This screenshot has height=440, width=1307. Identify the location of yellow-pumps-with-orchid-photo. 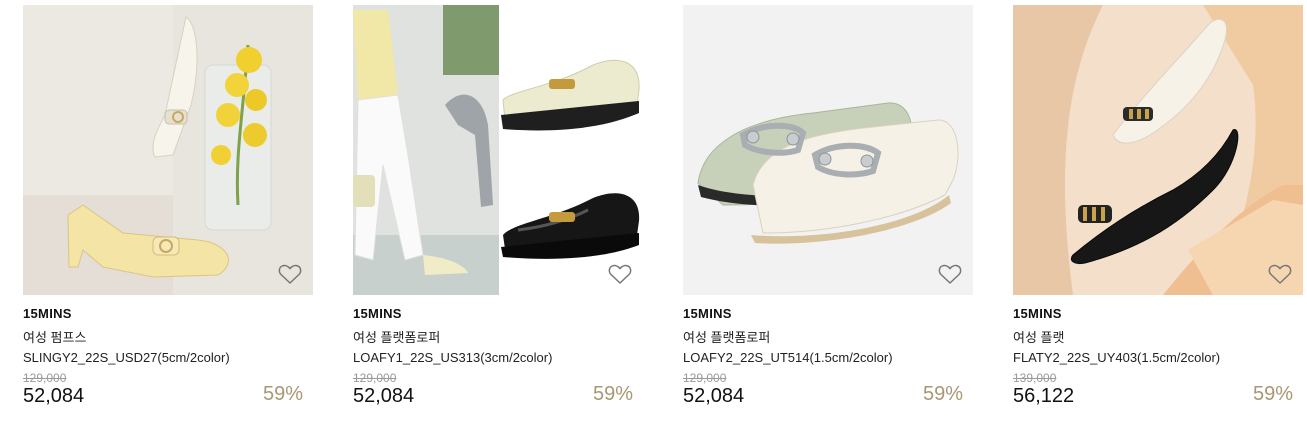
(168, 150).